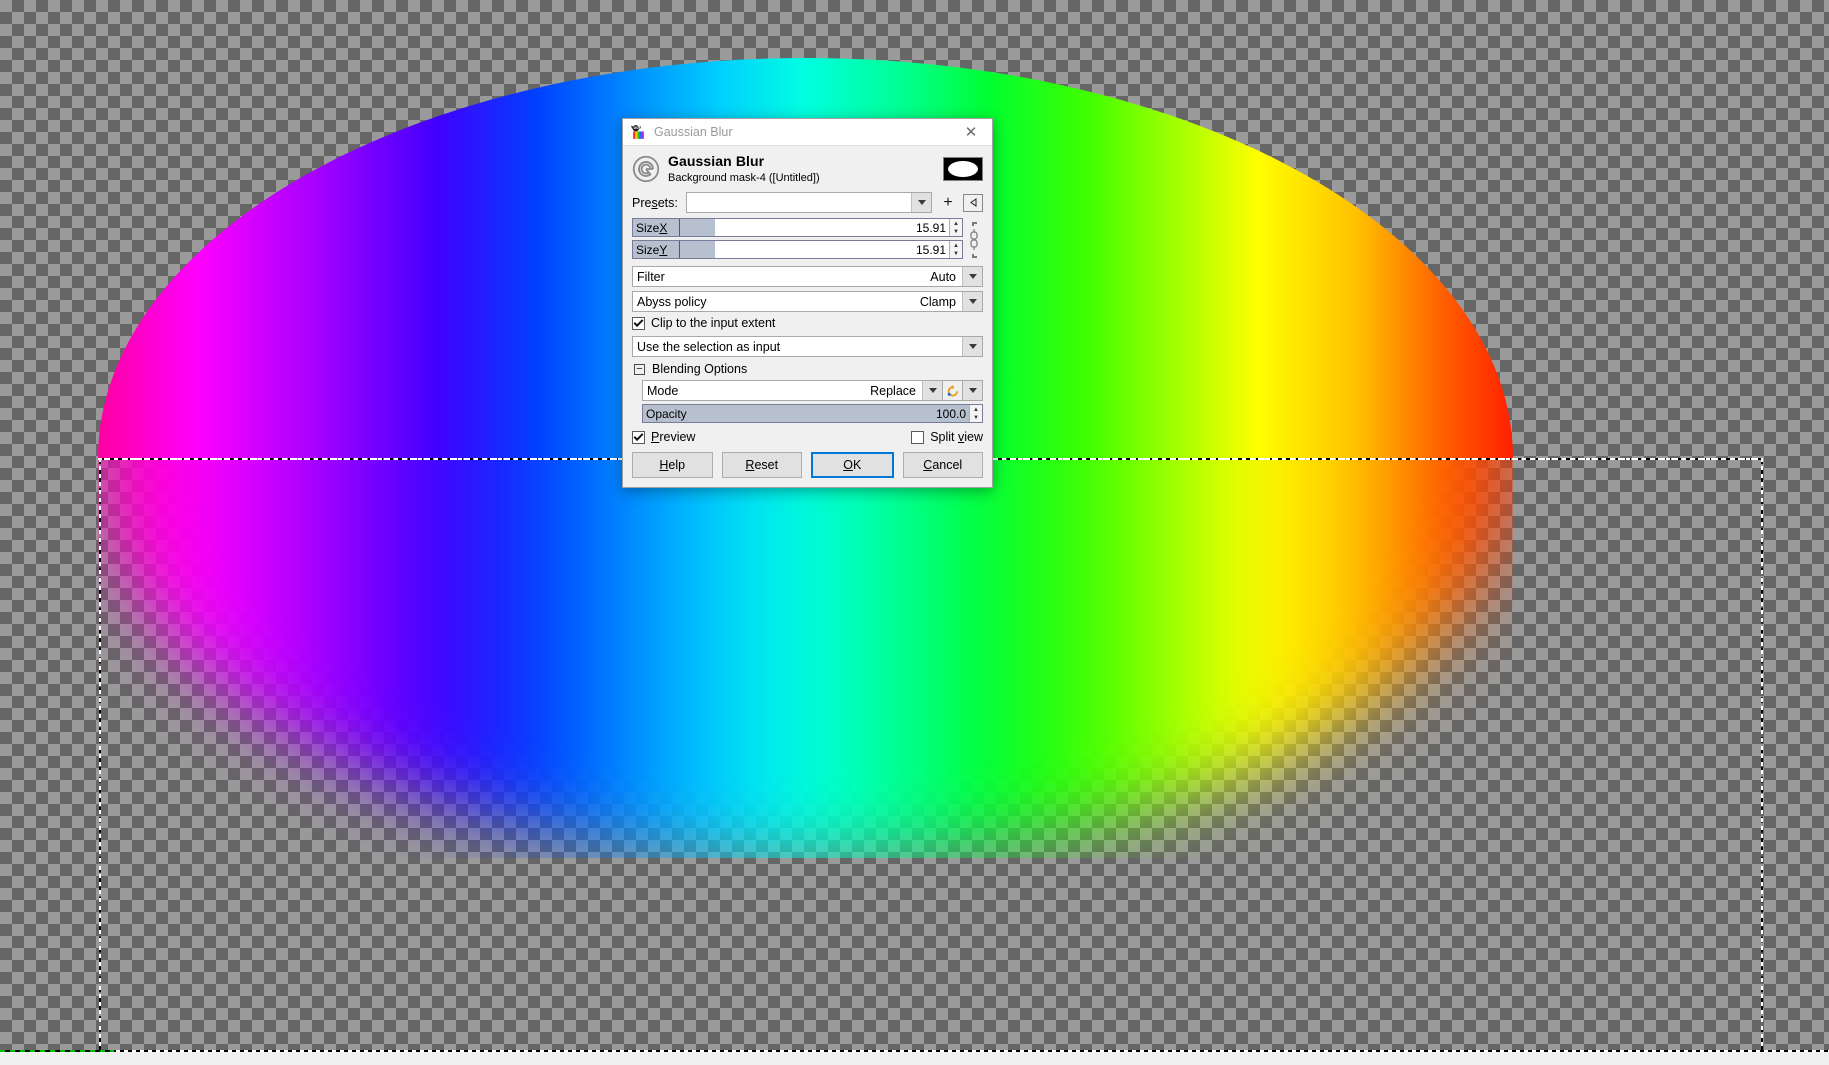 Image resolution: width=1829 pixels, height=1065 pixels. Describe the element at coordinates (100, 755) in the screenshot. I see `selection-marching-ants-left` at that location.